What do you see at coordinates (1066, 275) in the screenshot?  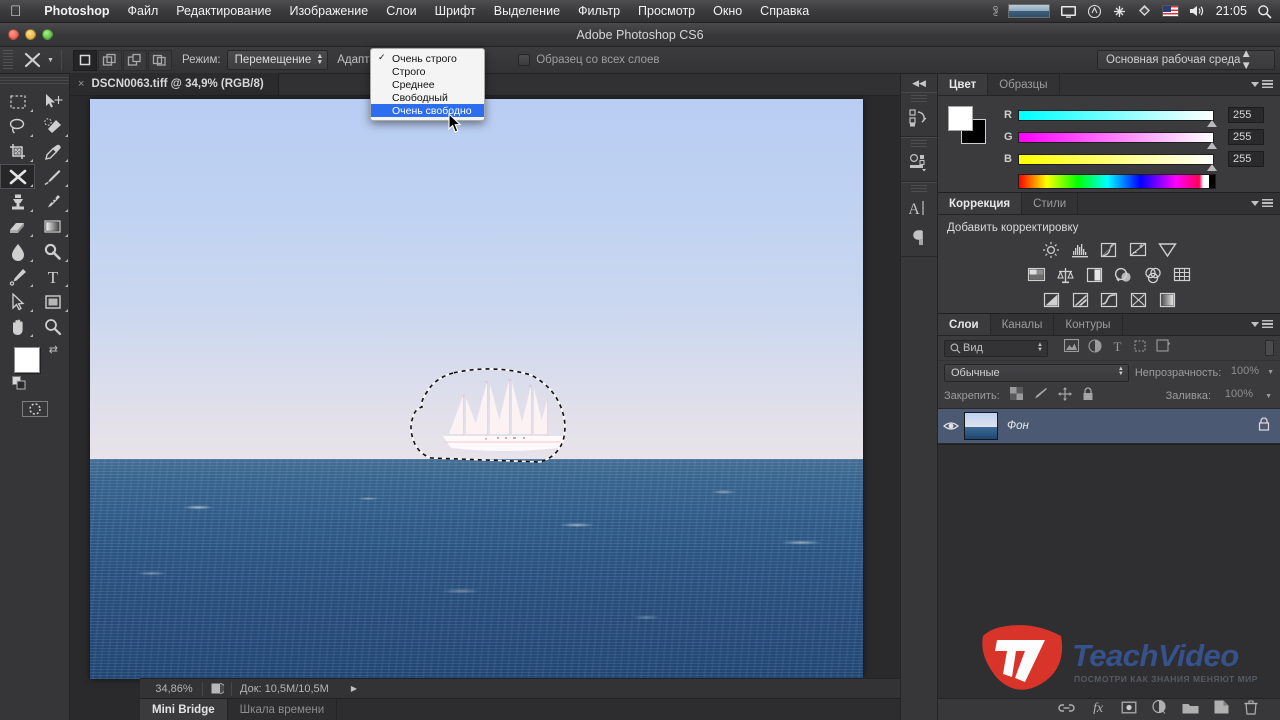 I see `color-balance-icon` at bounding box center [1066, 275].